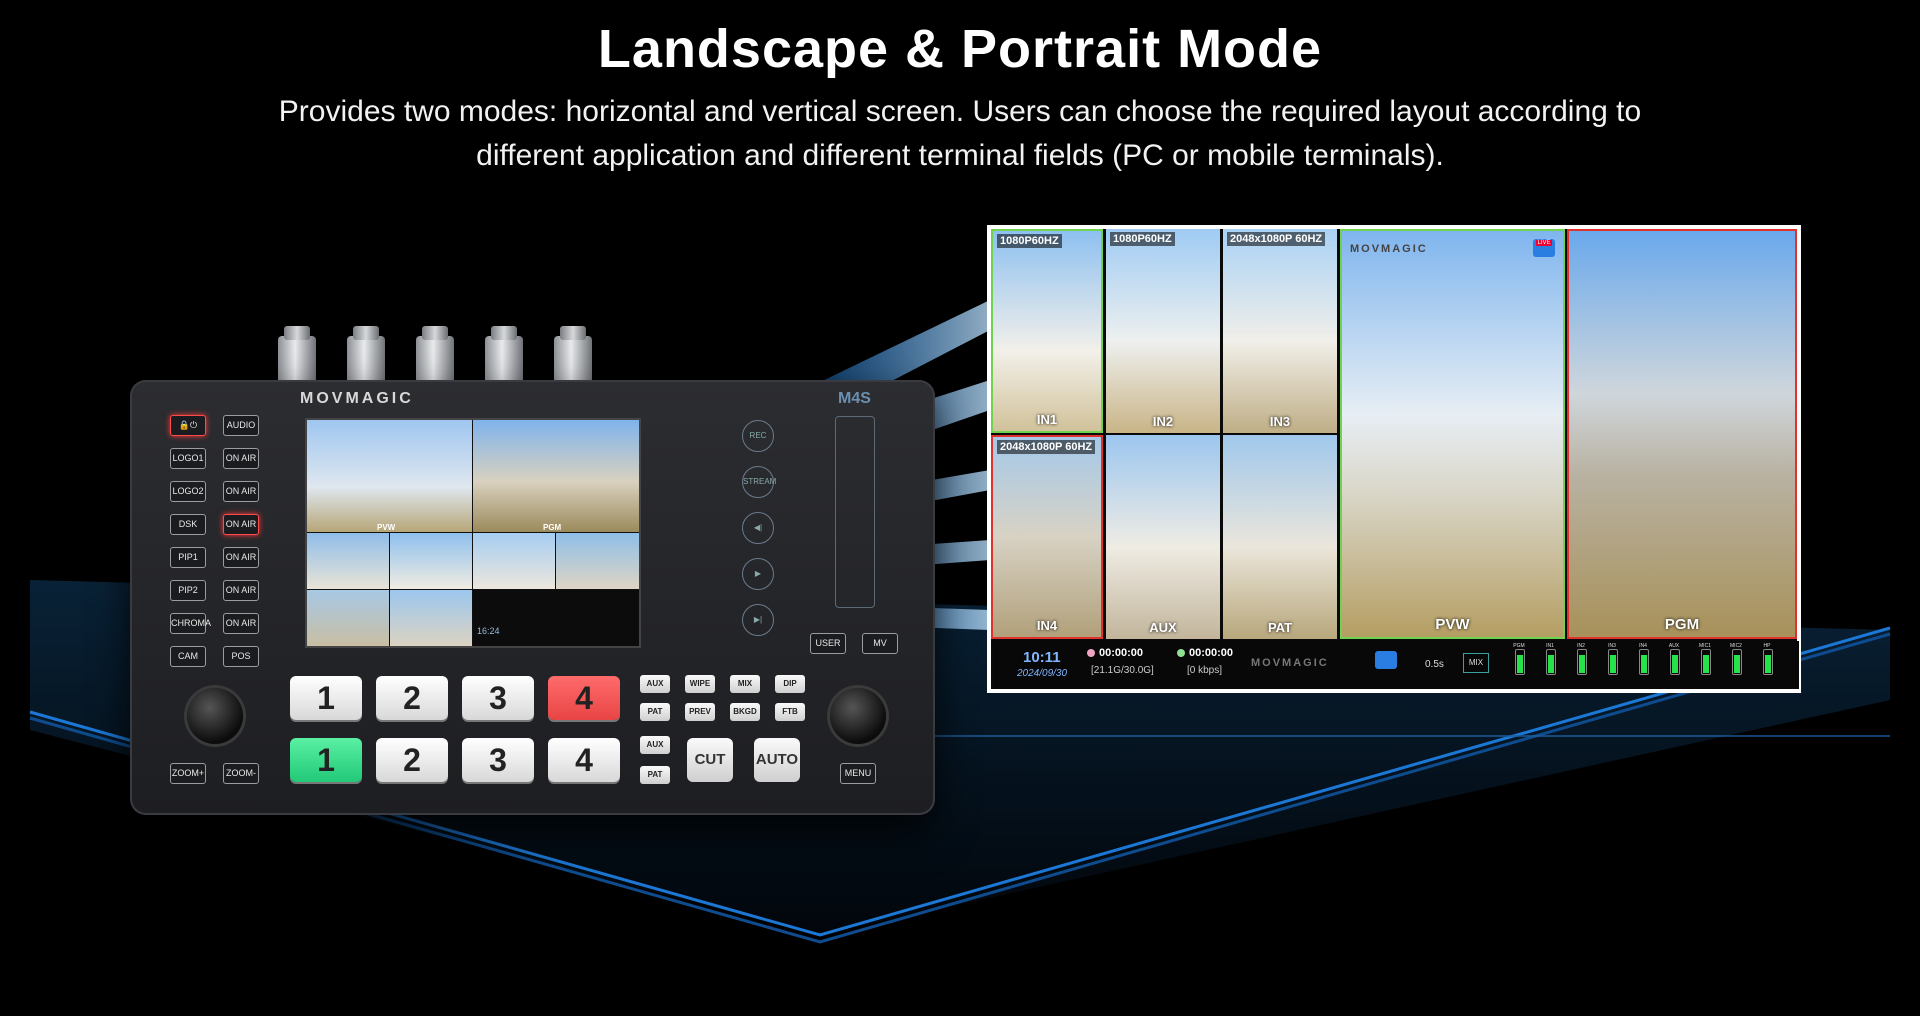  What do you see at coordinates (584, 760) in the screenshot?
I see `pgm-key-4: 4` at bounding box center [584, 760].